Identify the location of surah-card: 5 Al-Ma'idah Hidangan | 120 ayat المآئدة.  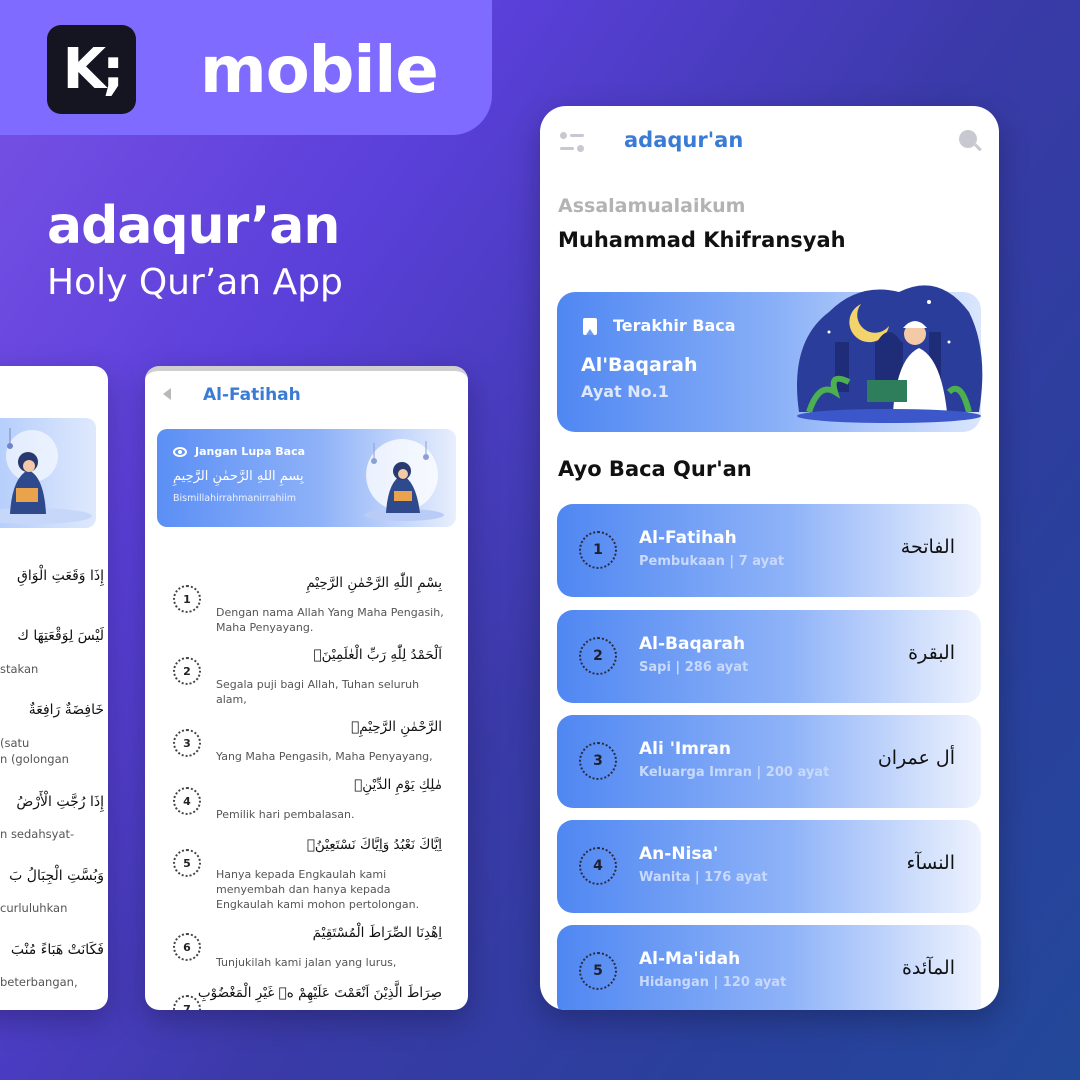
(769, 967).